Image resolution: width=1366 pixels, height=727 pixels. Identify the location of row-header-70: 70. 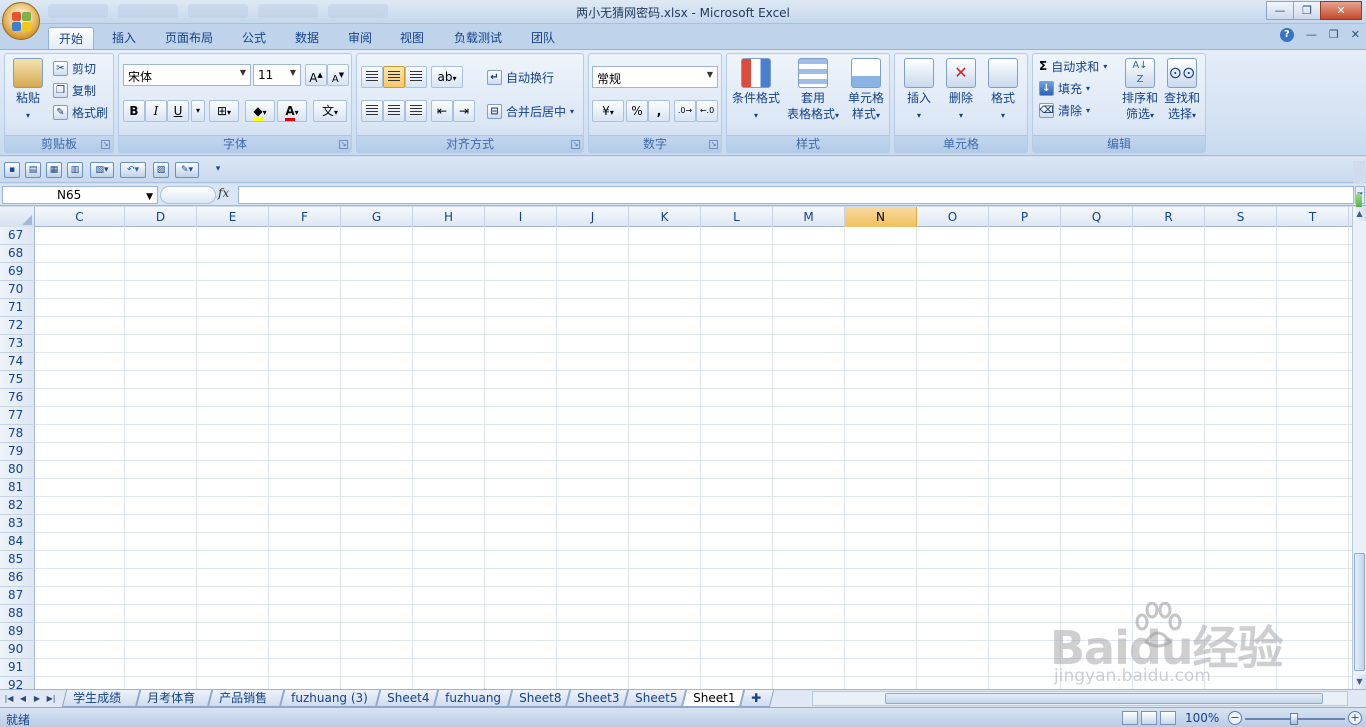
(17, 290).